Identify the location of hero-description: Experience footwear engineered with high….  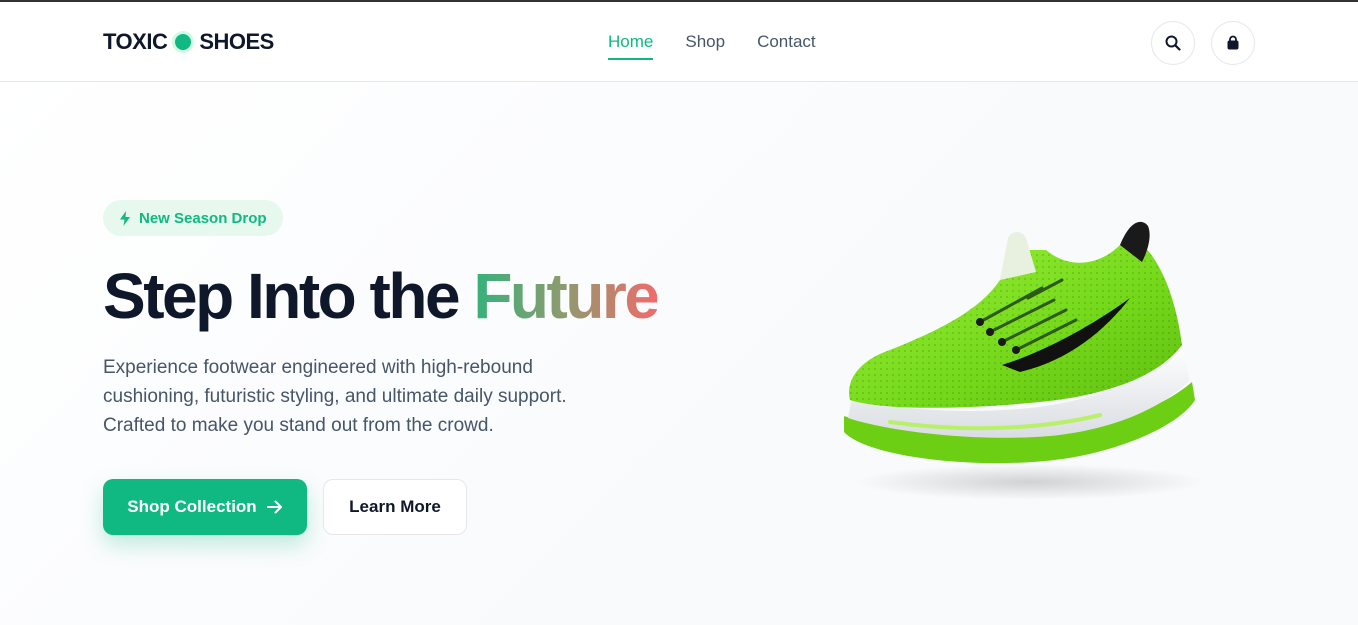
(335, 396).